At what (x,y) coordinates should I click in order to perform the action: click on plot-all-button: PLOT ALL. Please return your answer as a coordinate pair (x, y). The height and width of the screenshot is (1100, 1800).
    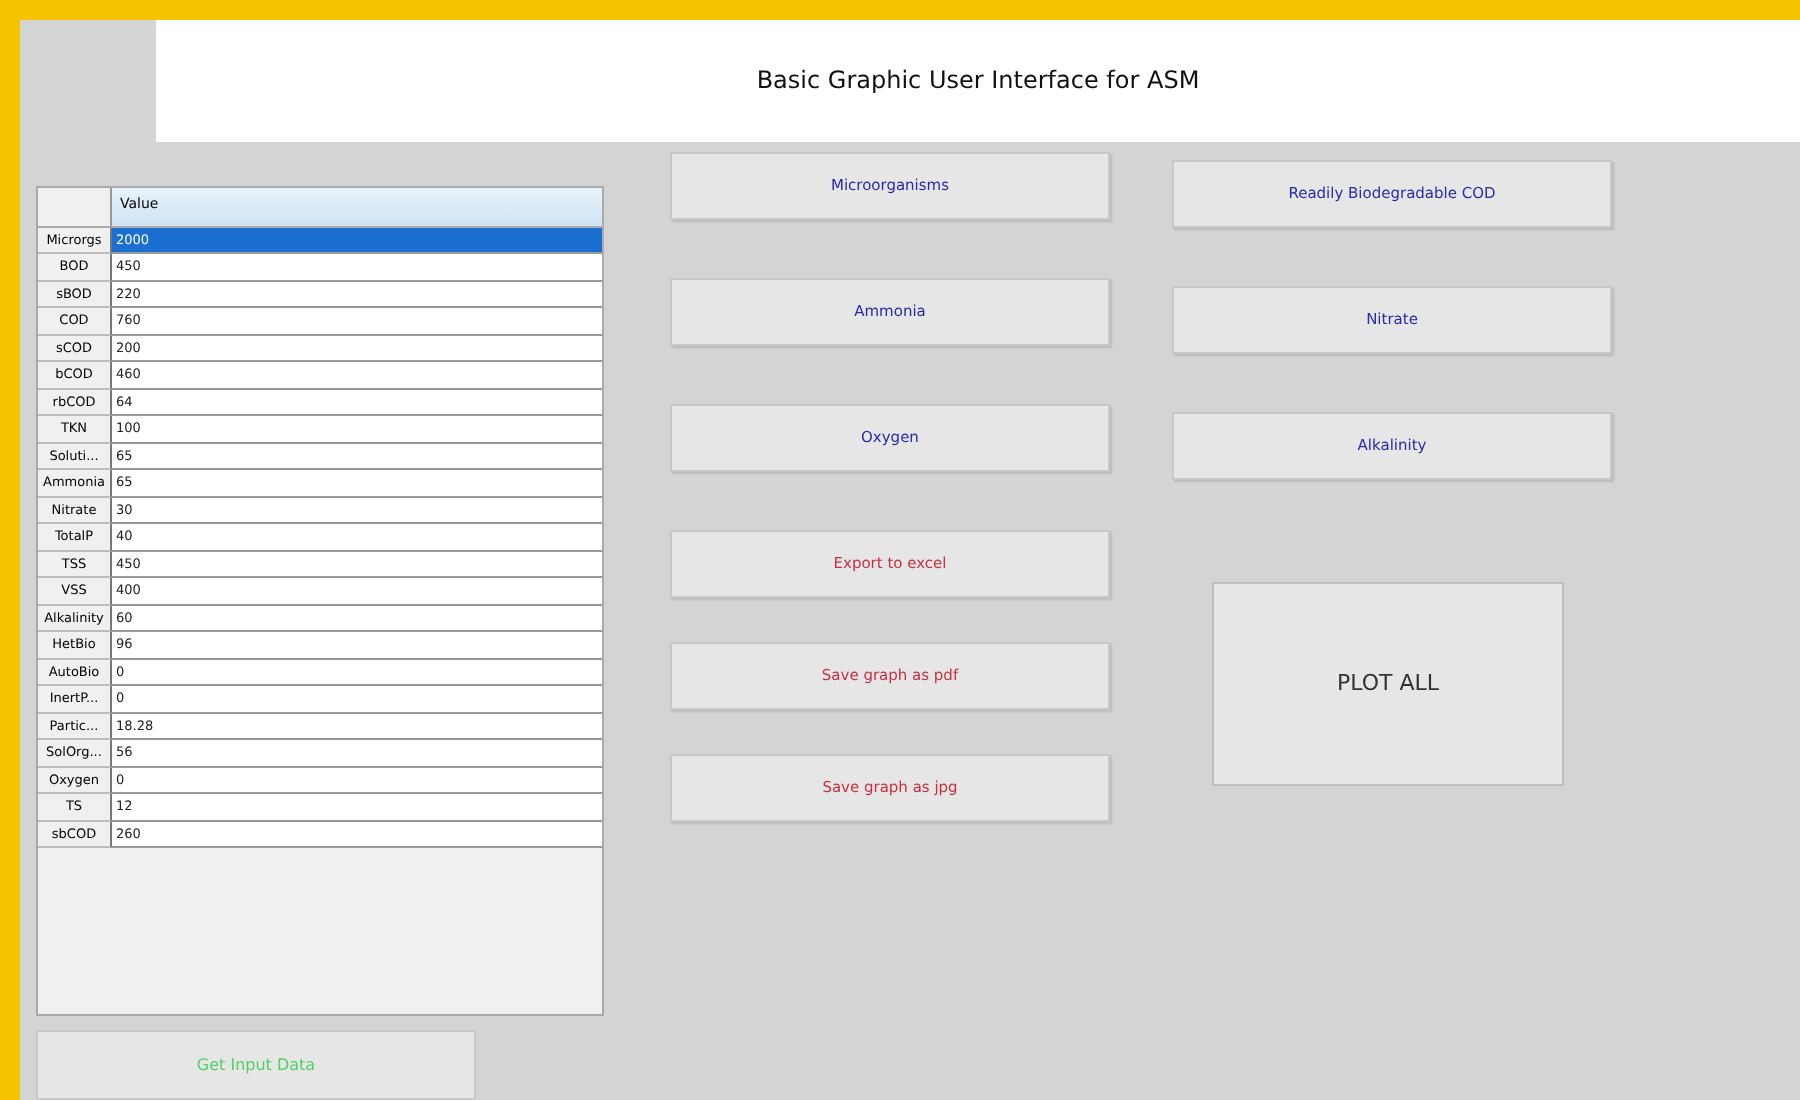
    Looking at the image, I should click on (1388, 683).